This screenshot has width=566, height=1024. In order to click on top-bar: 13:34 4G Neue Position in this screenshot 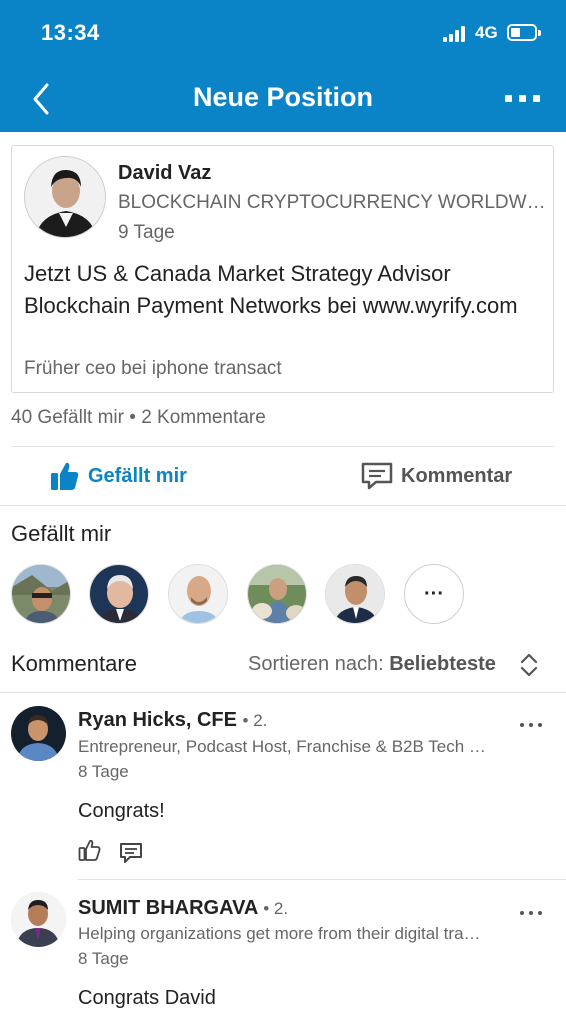, I will do `click(283, 66)`.